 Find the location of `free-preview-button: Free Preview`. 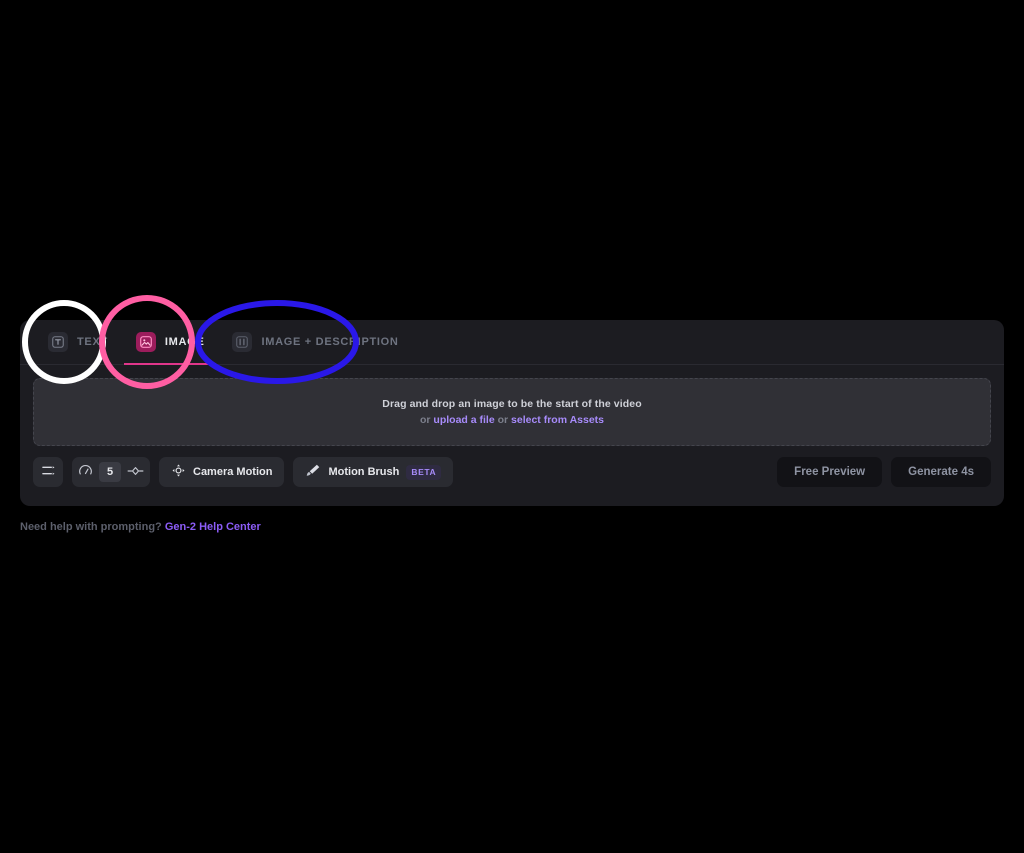

free-preview-button: Free Preview is located at coordinates (830, 472).